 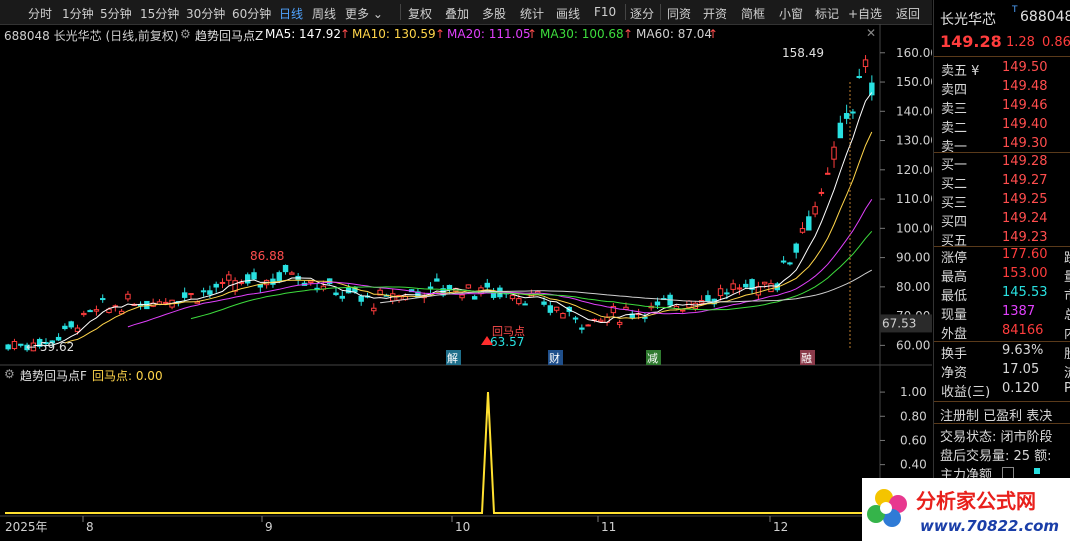 I want to click on ask-row: 卖四 149.48, so click(x=994, y=88).